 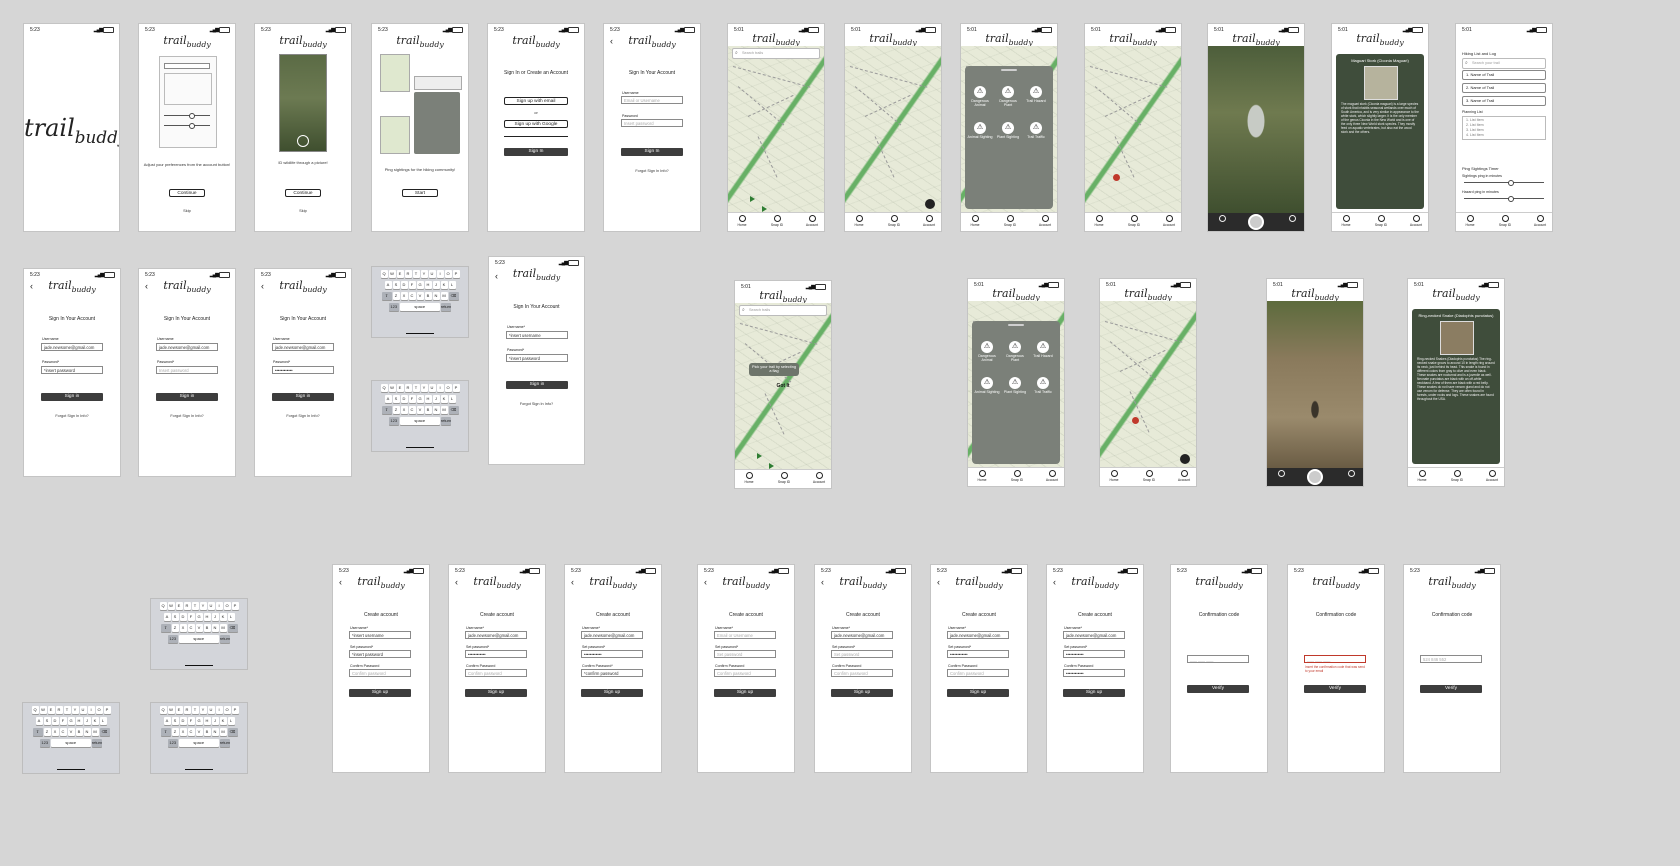 What do you see at coordinates (227, 710) in the screenshot?
I see `key-o: O` at bounding box center [227, 710].